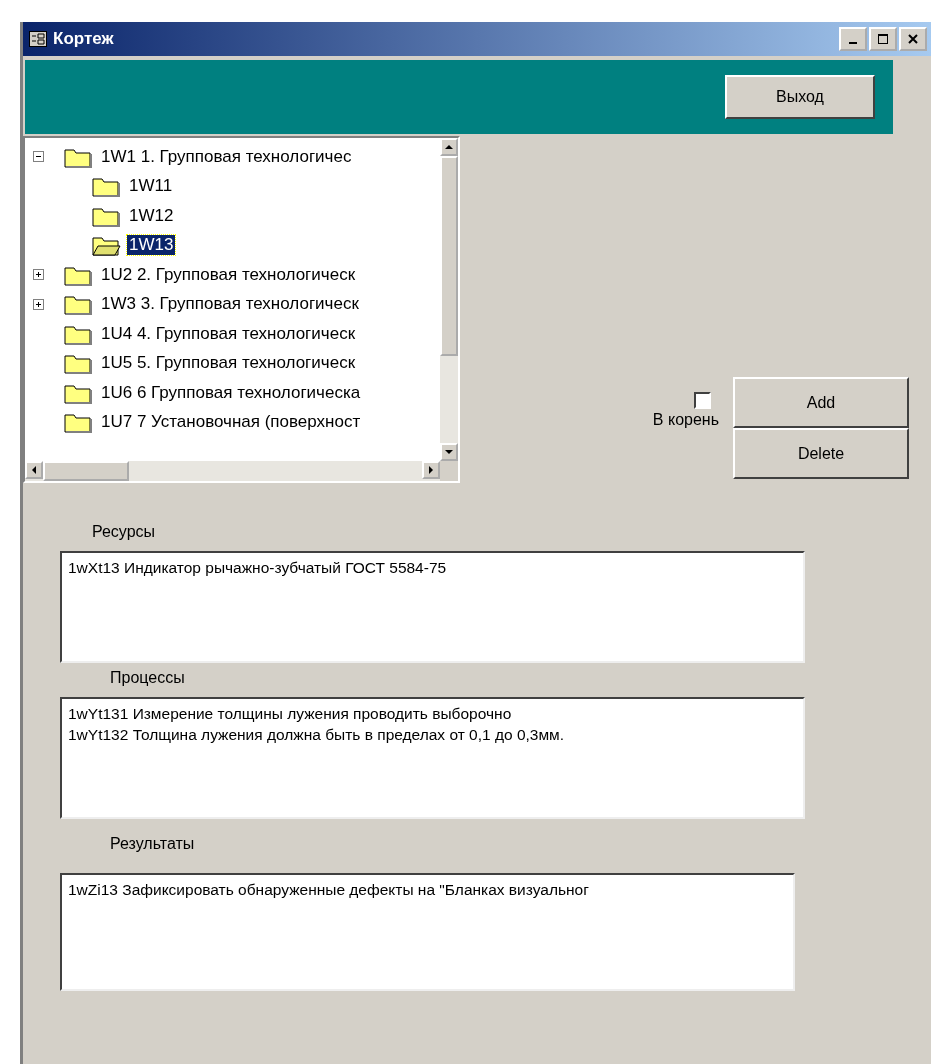 The image size is (931, 1064). Describe the element at coordinates (449, 471) in the screenshot. I see `scrollbar-corner` at that location.